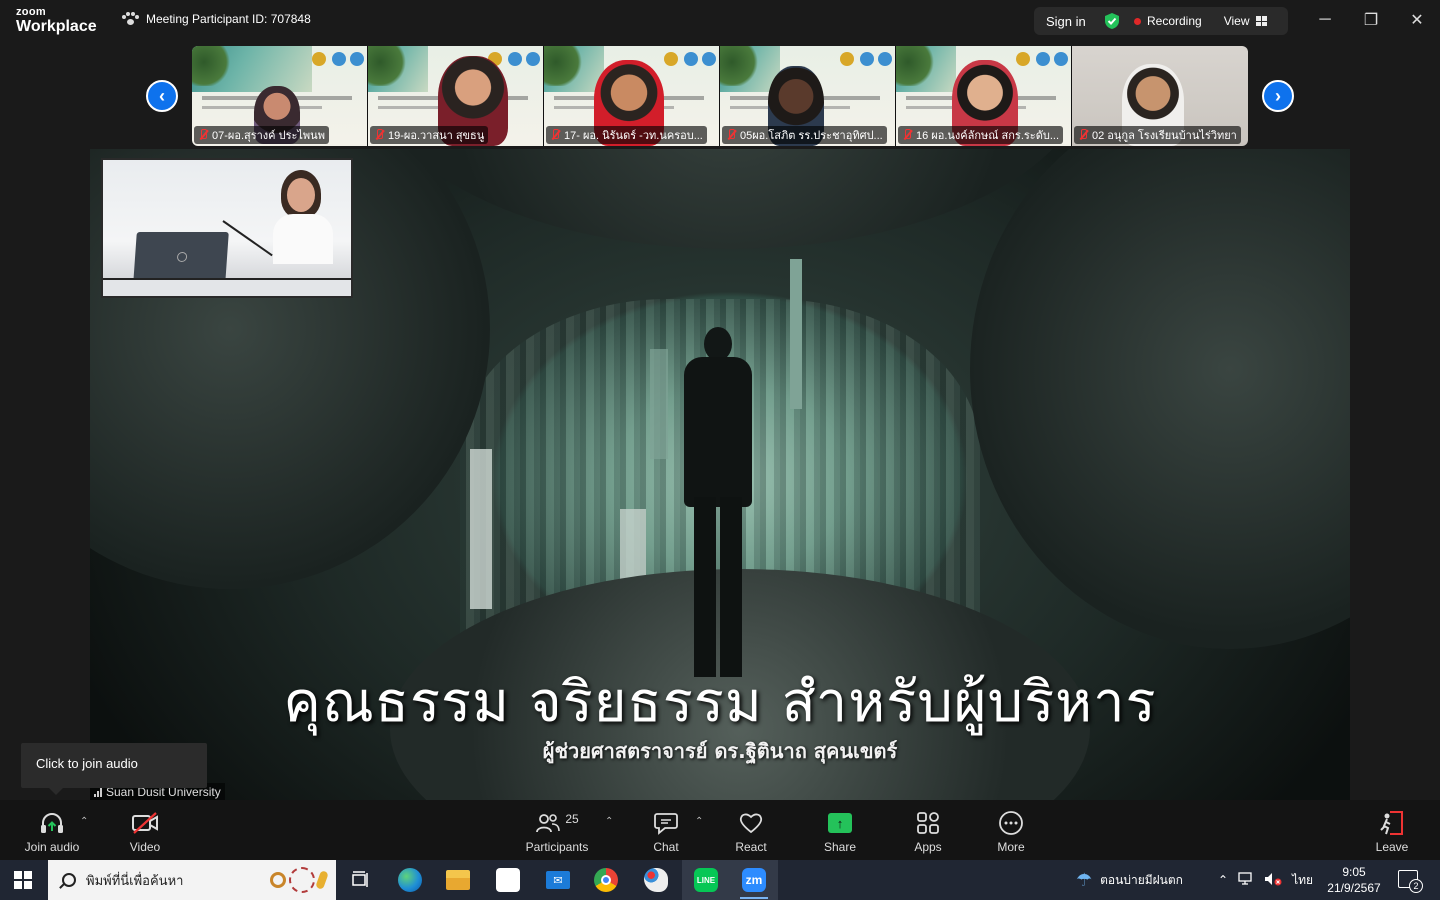 This screenshot has width=1440, height=900. I want to click on zoom-app-icon: zm, so click(754, 880).